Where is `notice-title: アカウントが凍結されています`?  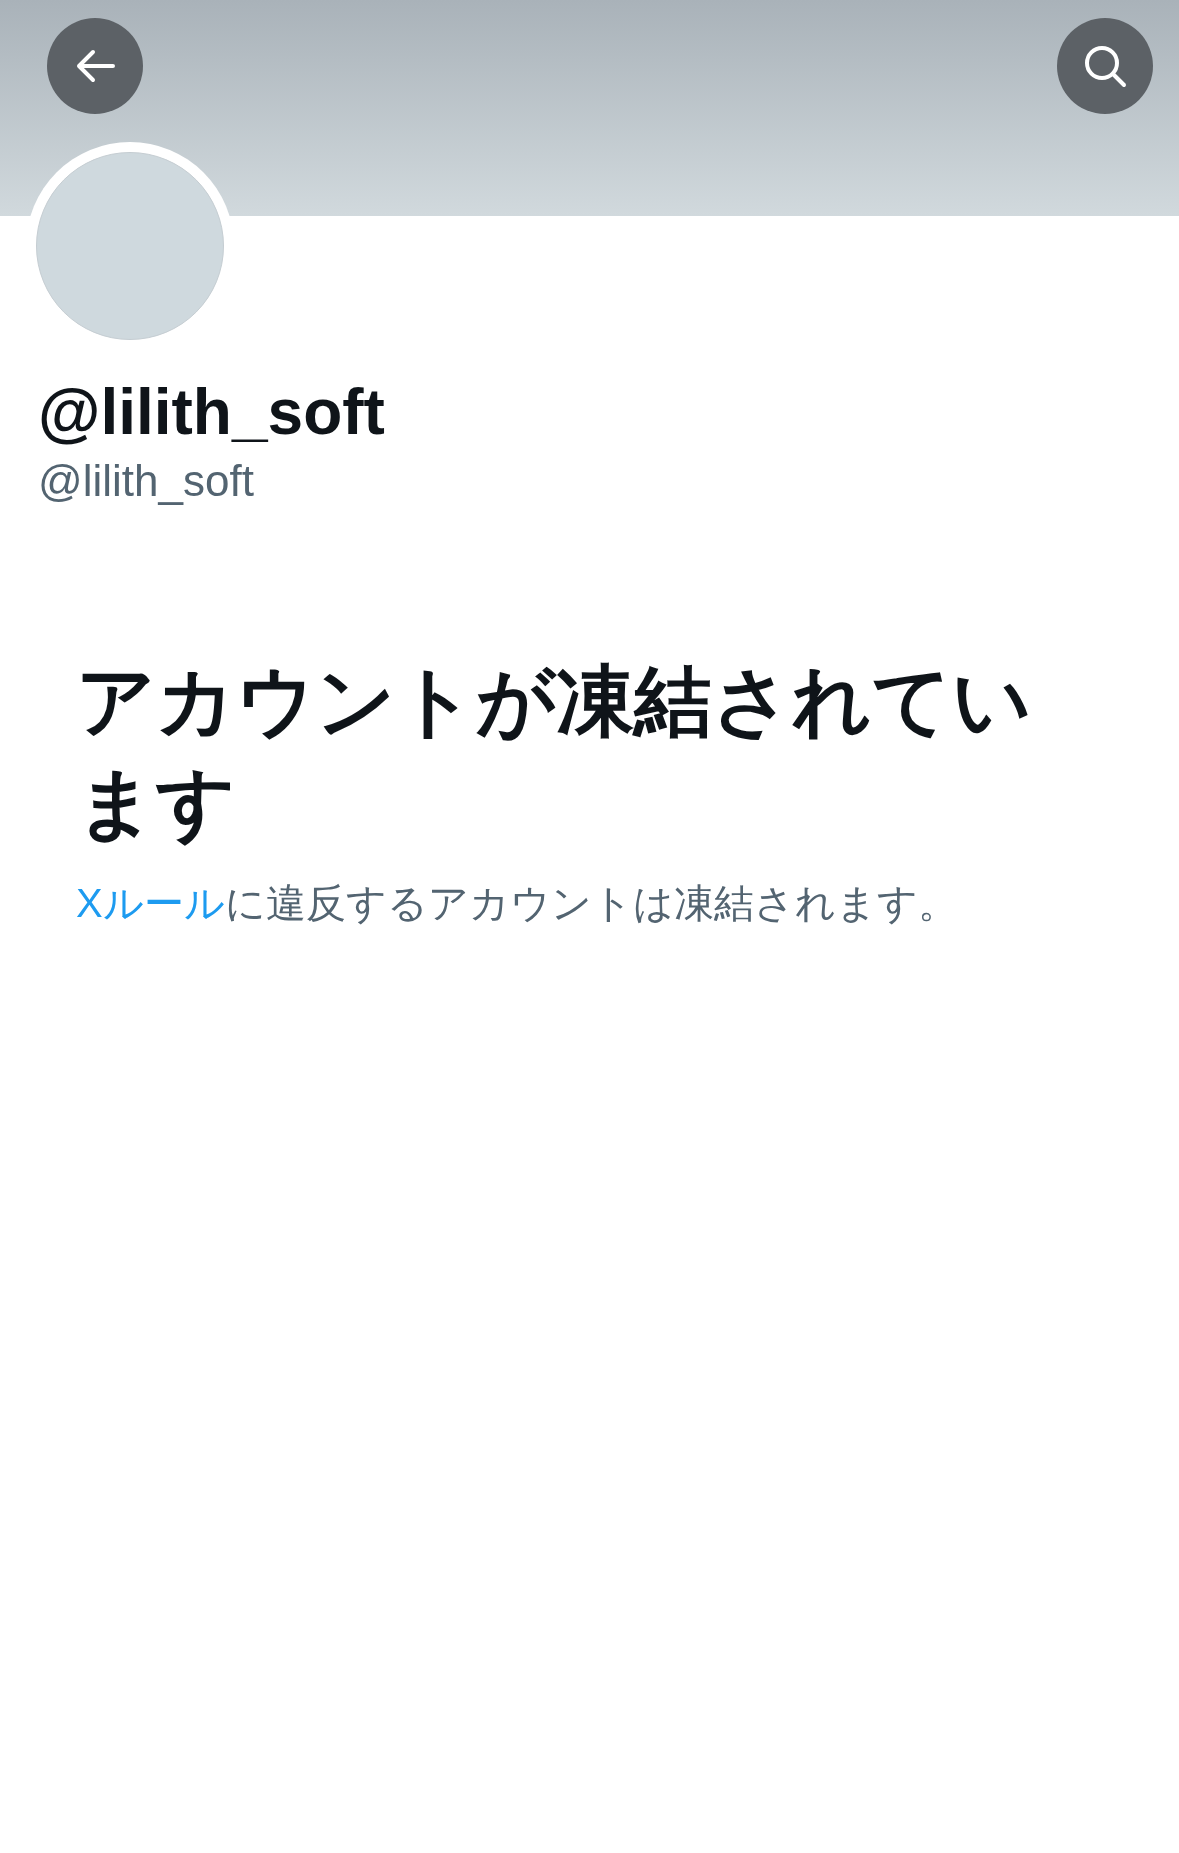 notice-title: アカウントが凍結されています is located at coordinates (554, 752).